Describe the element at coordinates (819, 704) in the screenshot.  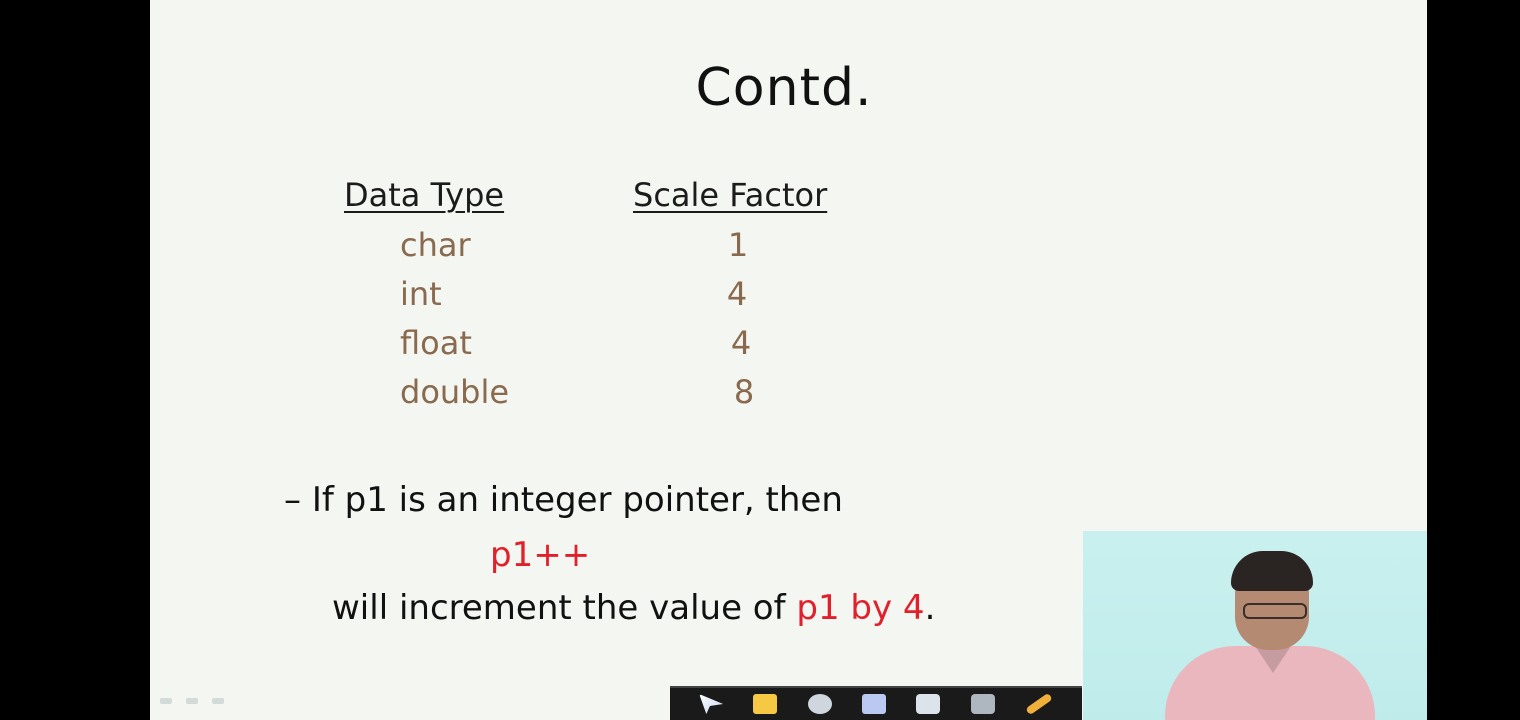
I see `gear-icon` at that location.